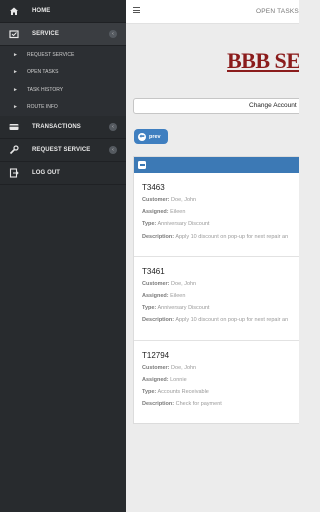 The image size is (320, 512). What do you see at coordinates (212, 12) in the screenshot?
I see `top-bar: OPEN TASKS` at bounding box center [212, 12].